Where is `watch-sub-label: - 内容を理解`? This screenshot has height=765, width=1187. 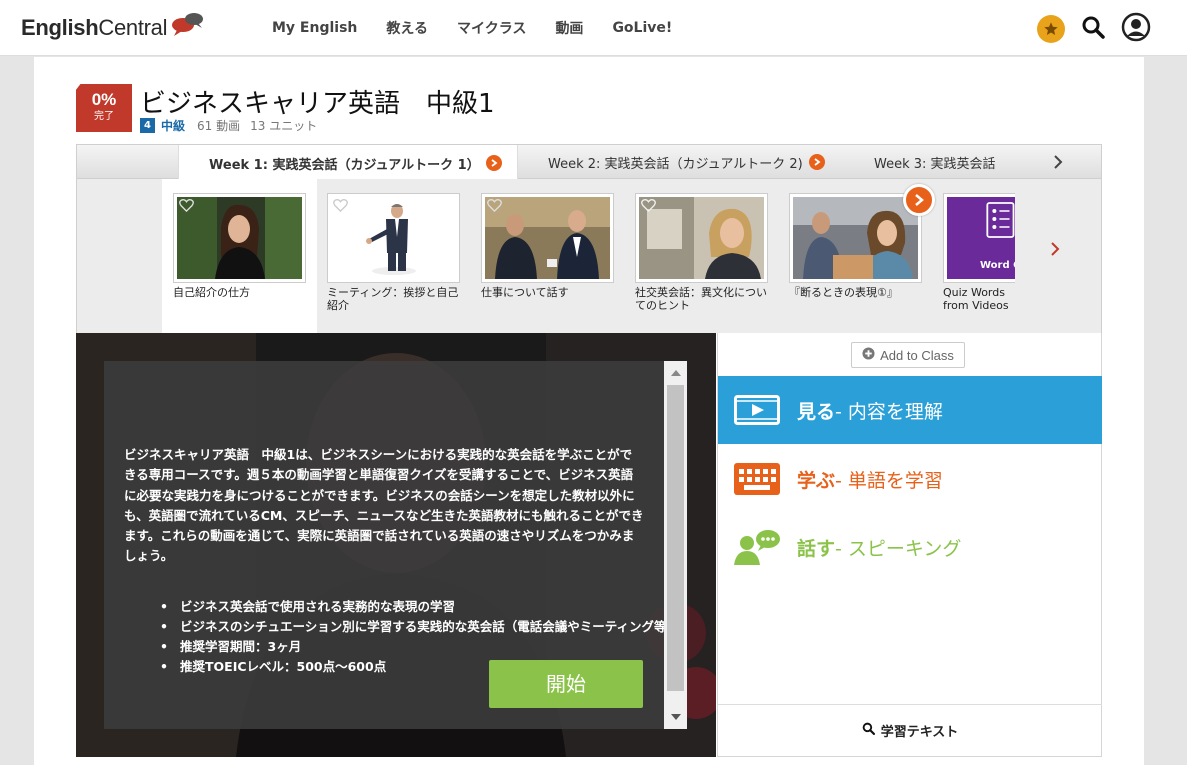 watch-sub-label: - 内容を理解 is located at coordinates (889, 411).